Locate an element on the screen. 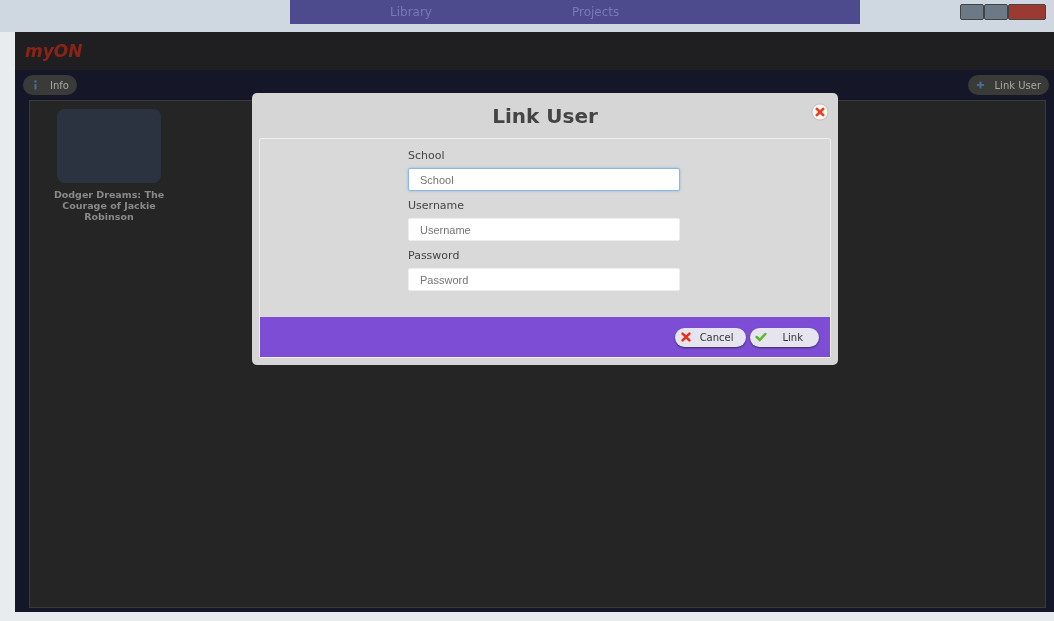  checkmark-icon is located at coordinates (760, 337).